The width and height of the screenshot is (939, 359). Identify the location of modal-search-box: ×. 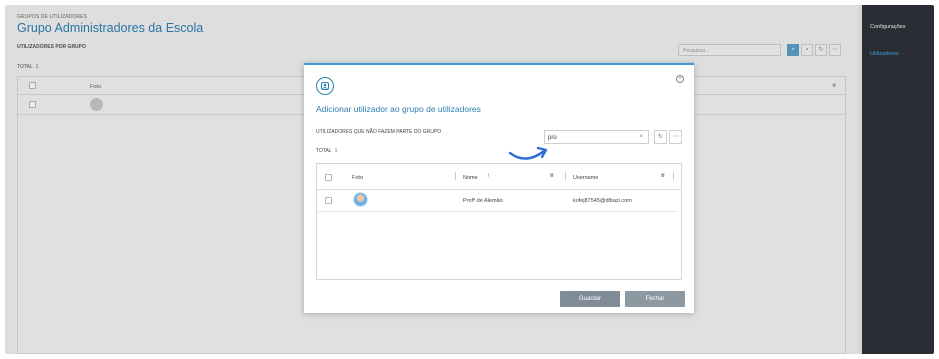
(596, 137).